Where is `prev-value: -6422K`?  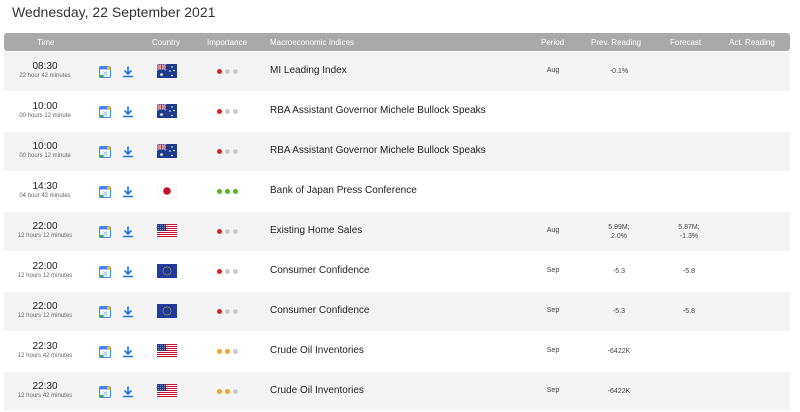 prev-value: -6422K is located at coordinates (619, 391).